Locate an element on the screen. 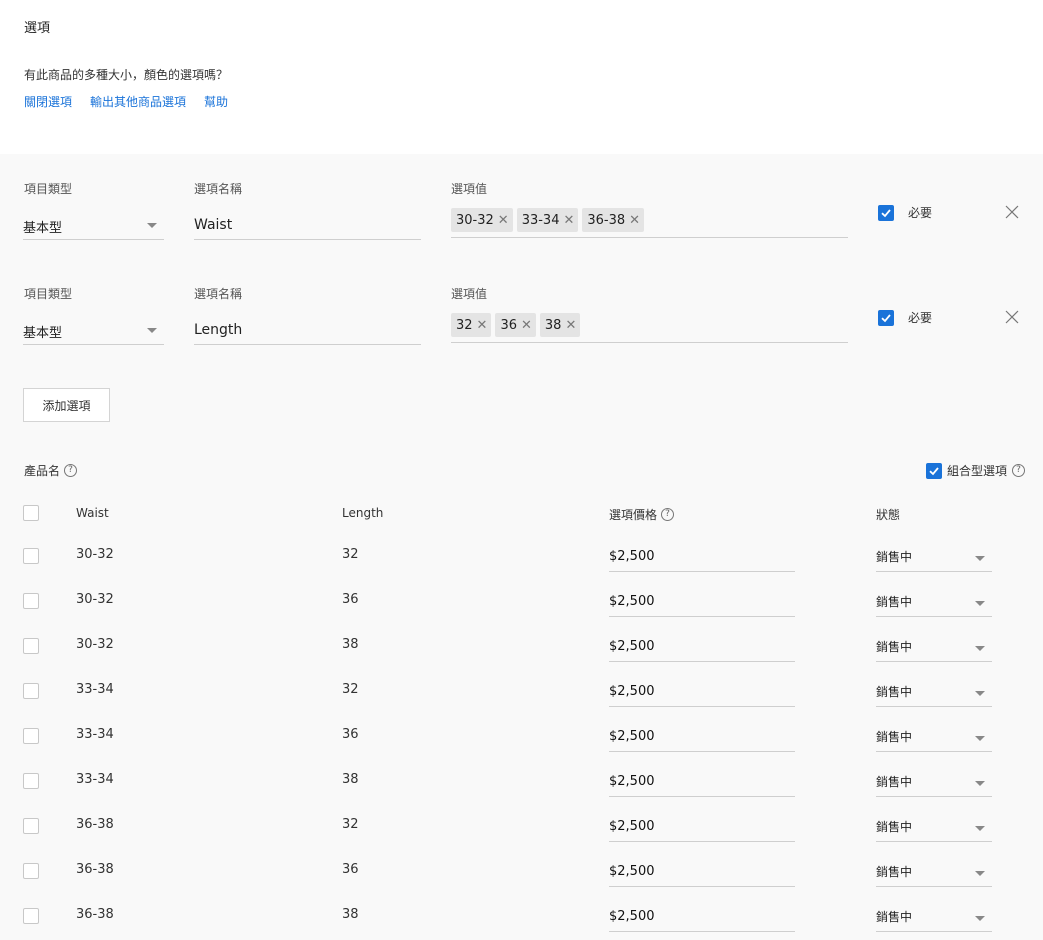 This screenshot has width=1043, height=940. cell-length: 36 is located at coordinates (350, 599).